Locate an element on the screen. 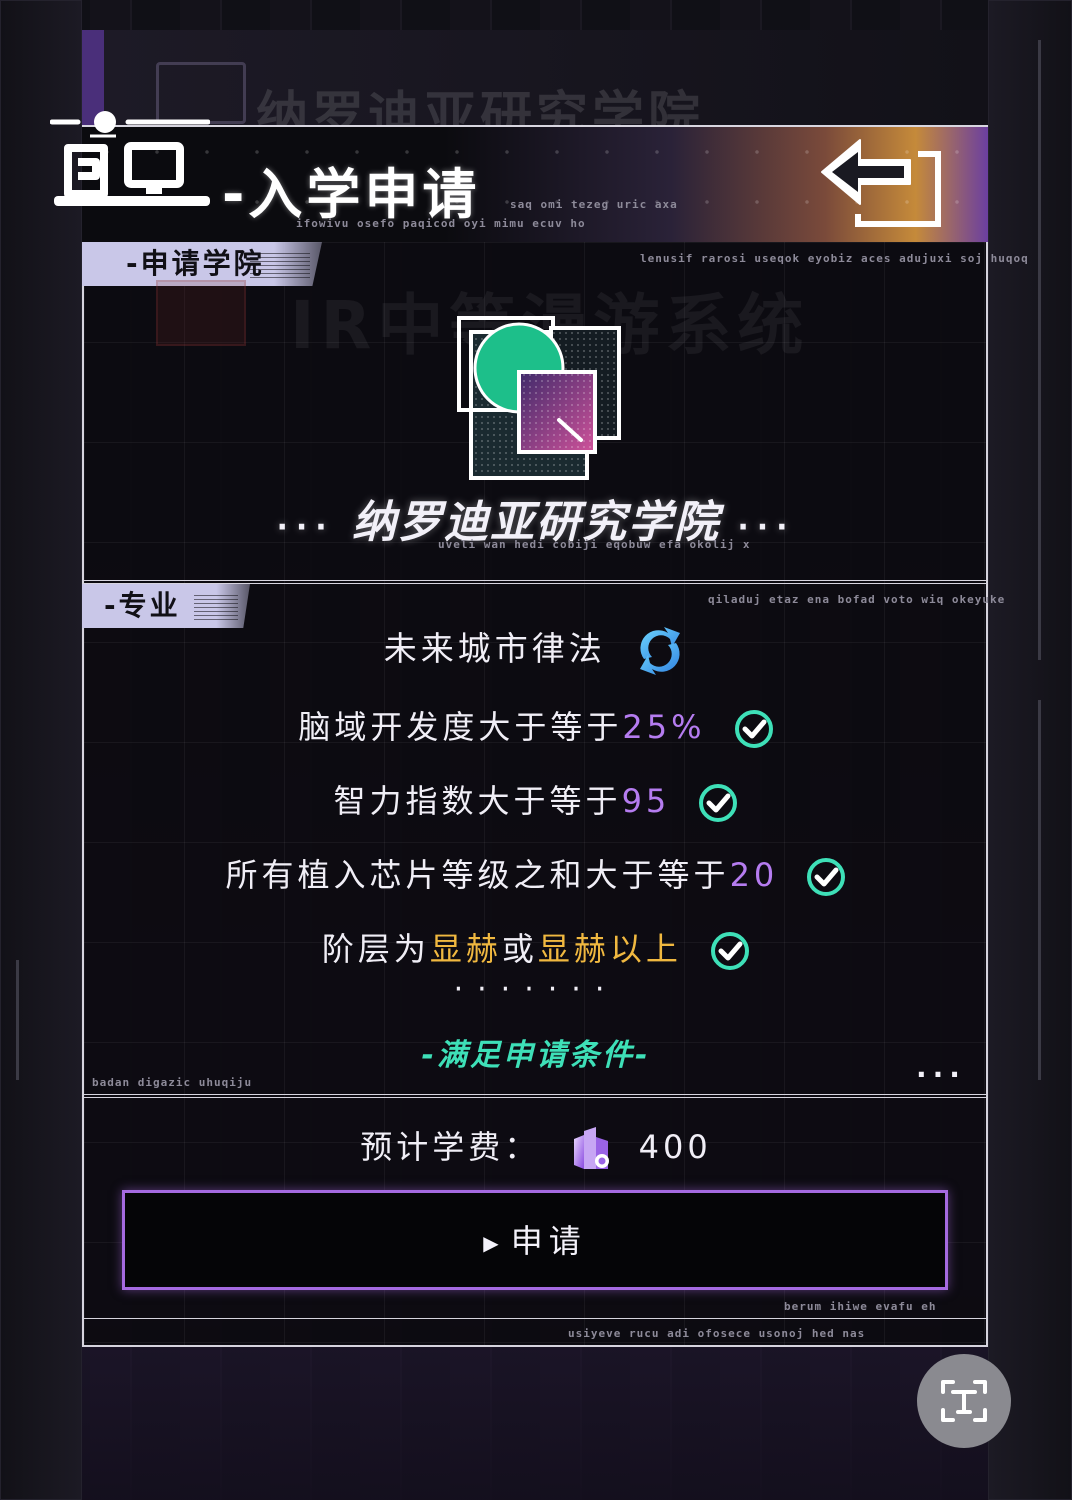 The height and width of the screenshot is (1500, 1072). apply-button-caption: berum ihiwe evafu eh is located at coordinates (860, 1306).